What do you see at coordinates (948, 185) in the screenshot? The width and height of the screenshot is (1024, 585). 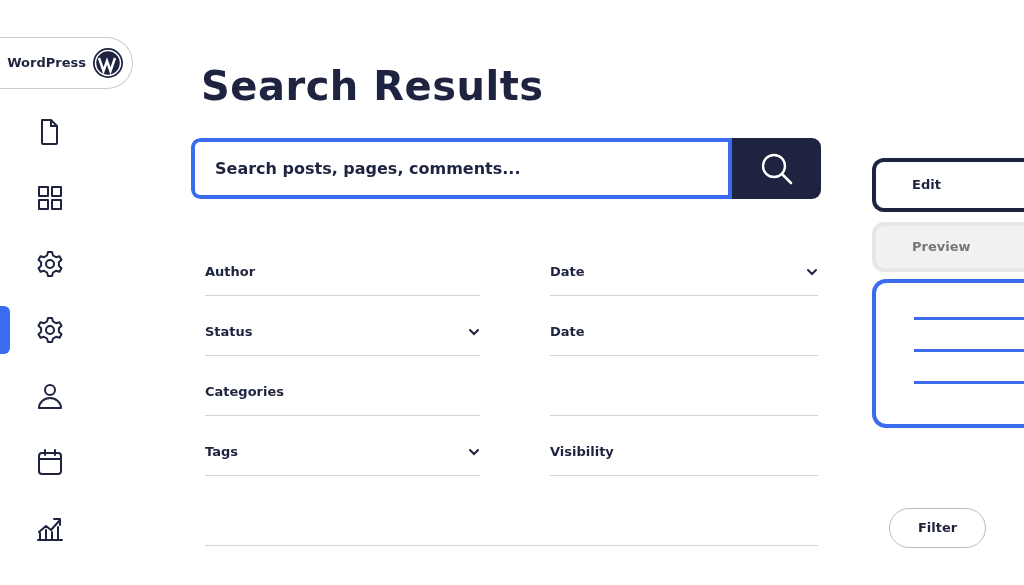 I see `tab: Edit` at bounding box center [948, 185].